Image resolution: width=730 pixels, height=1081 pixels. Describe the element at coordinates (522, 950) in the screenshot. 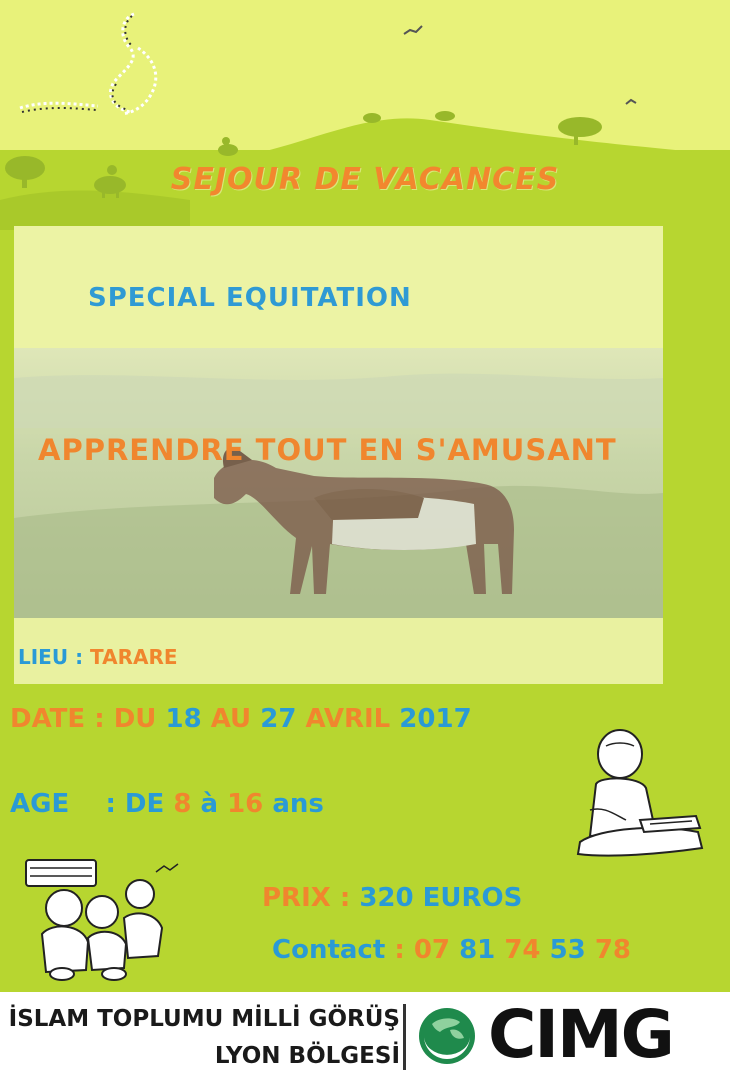

I see `phone-part-3: 74` at that location.